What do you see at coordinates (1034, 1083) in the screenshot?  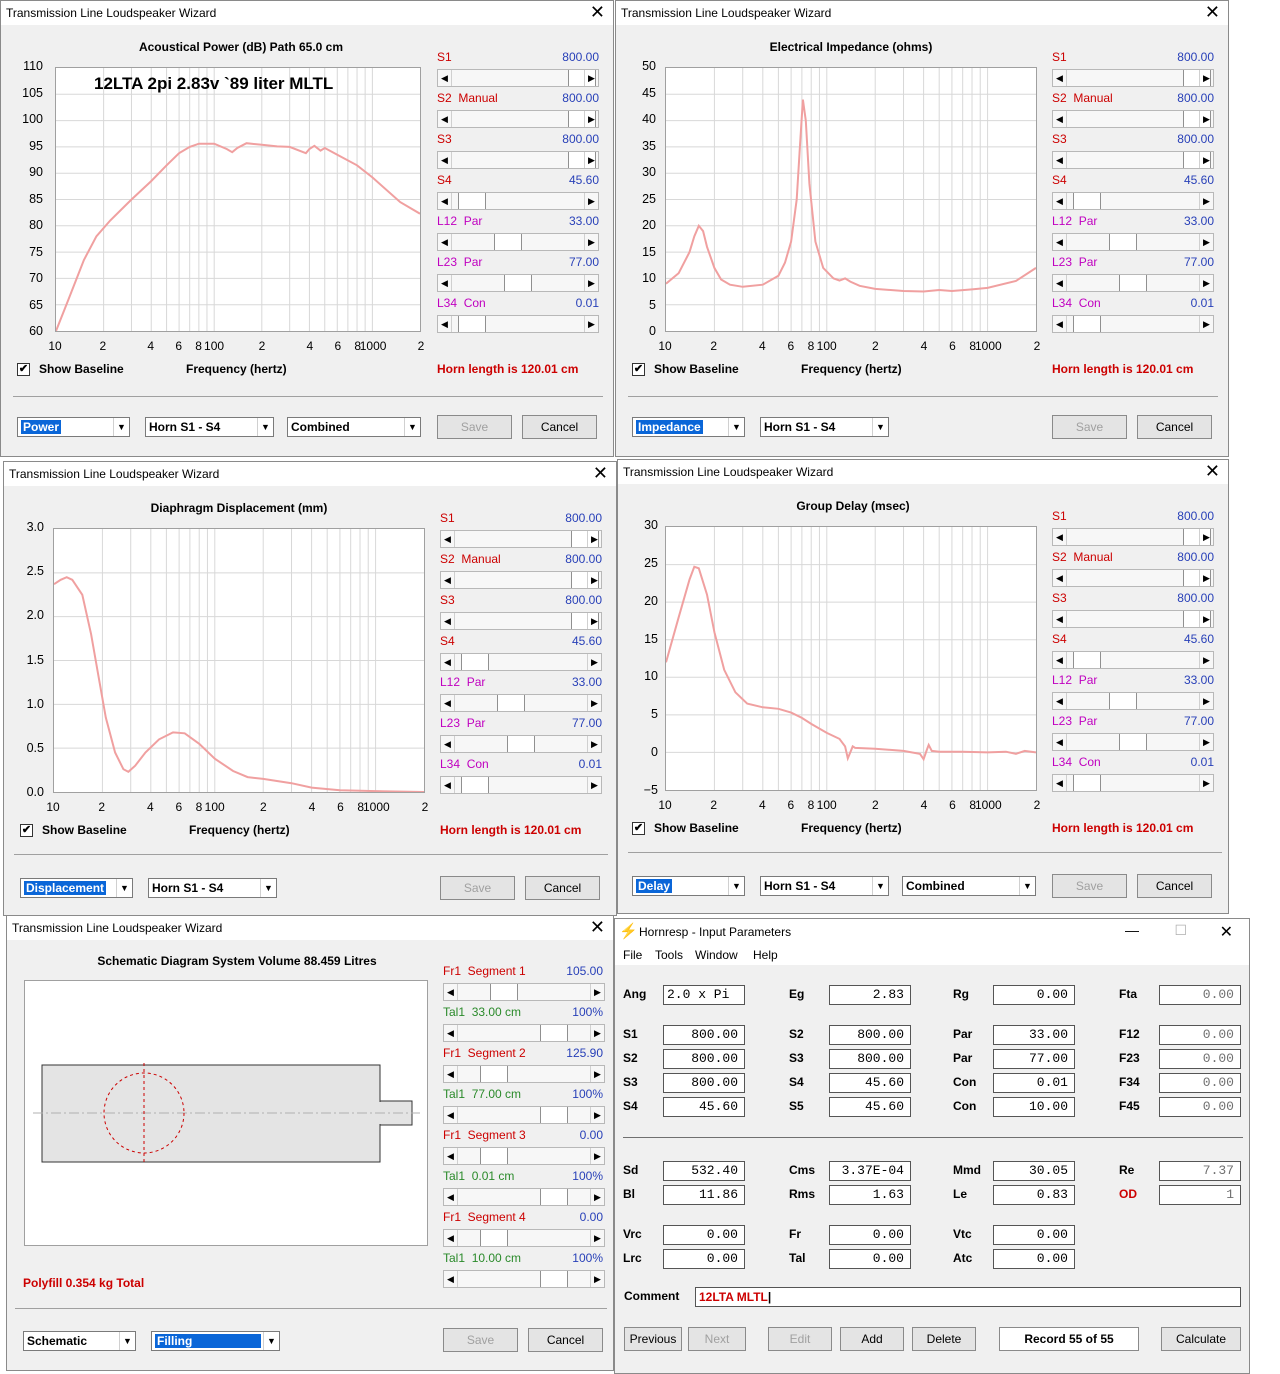 I see `param-field: 0.01` at bounding box center [1034, 1083].